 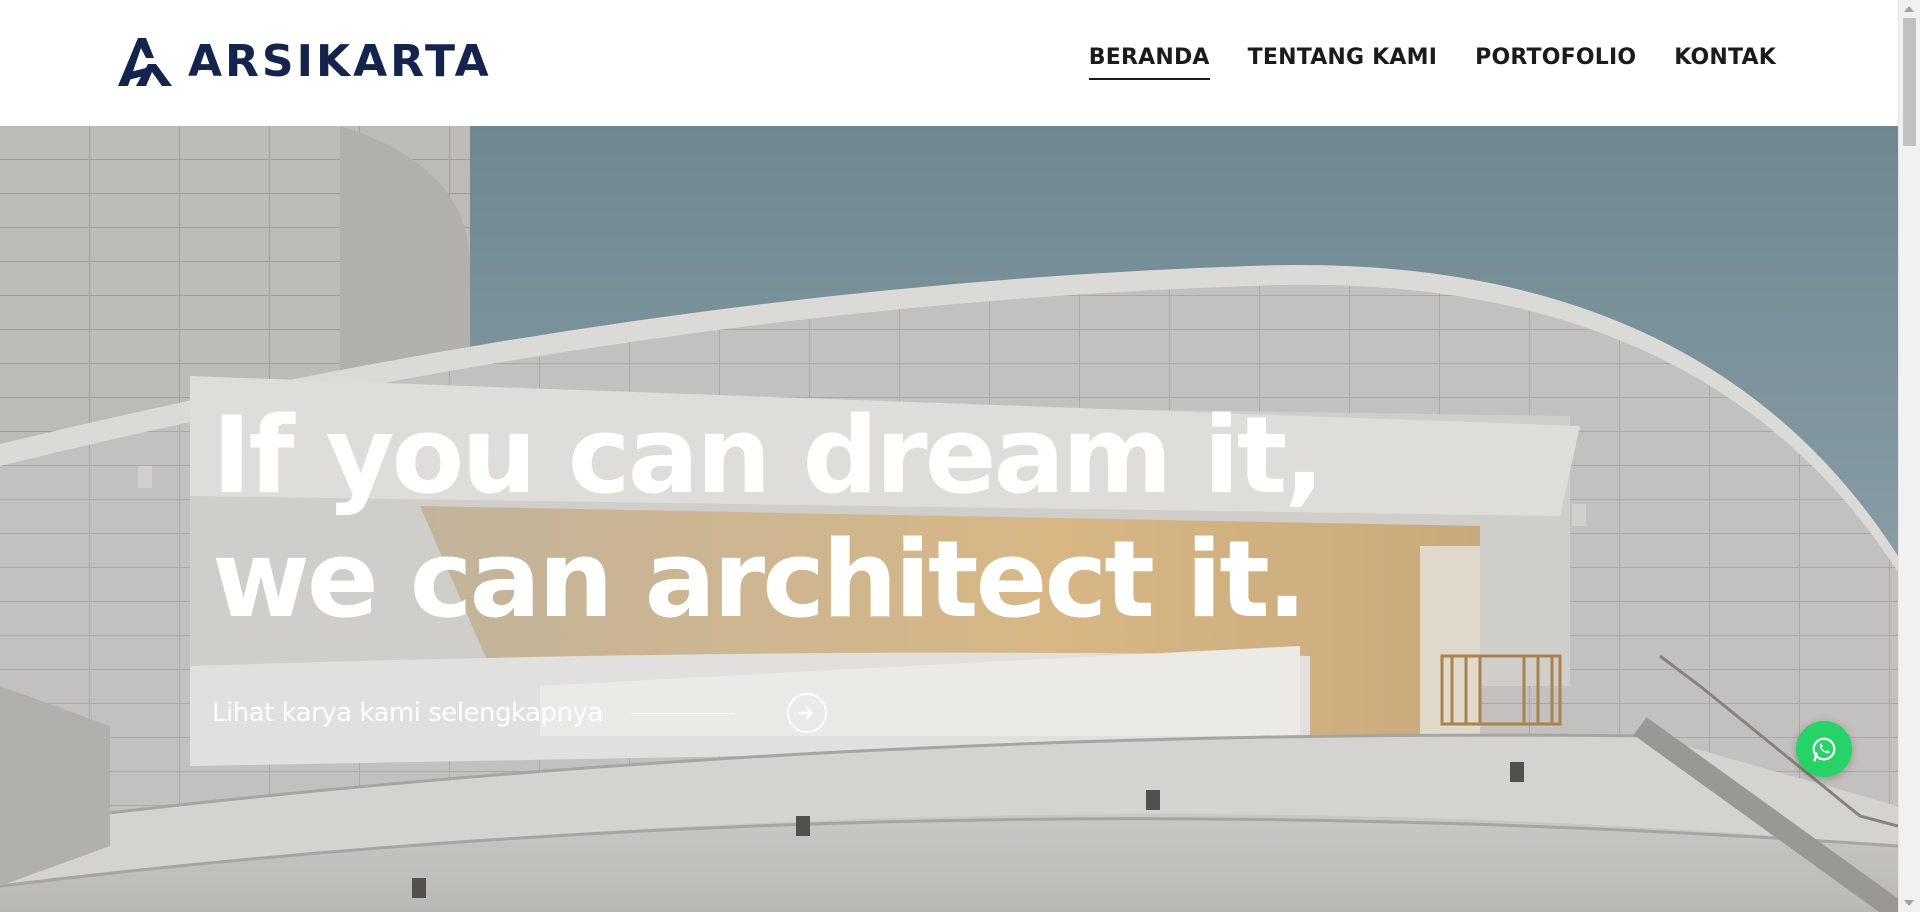 What do you see at coordinates (1149, 62) in the screenshot?
I see `nav-item-beranda: BERANDA` at bounding box center [1149, 62].